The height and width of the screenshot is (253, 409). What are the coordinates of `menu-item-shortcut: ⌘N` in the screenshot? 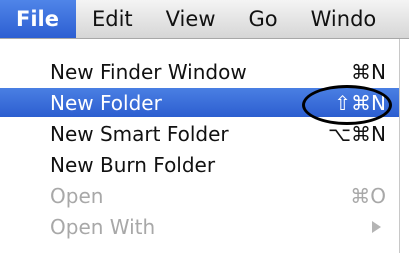 It's located at (368, 71).